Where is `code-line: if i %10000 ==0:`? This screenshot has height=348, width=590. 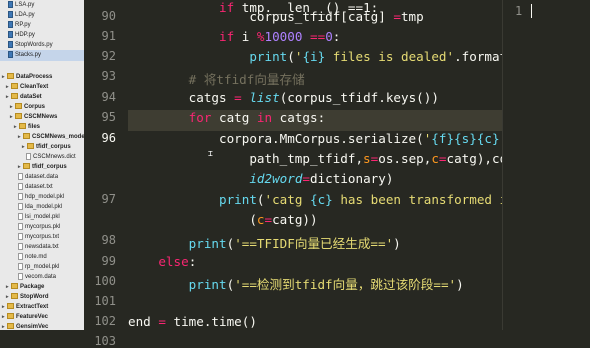
code-line: if i %10000 ==0: is located at coordinates (234, 36).